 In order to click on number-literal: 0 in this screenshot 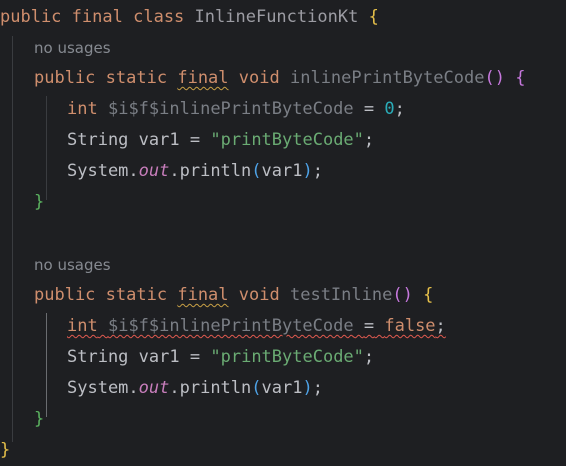, I will do `click(389, 109)`.